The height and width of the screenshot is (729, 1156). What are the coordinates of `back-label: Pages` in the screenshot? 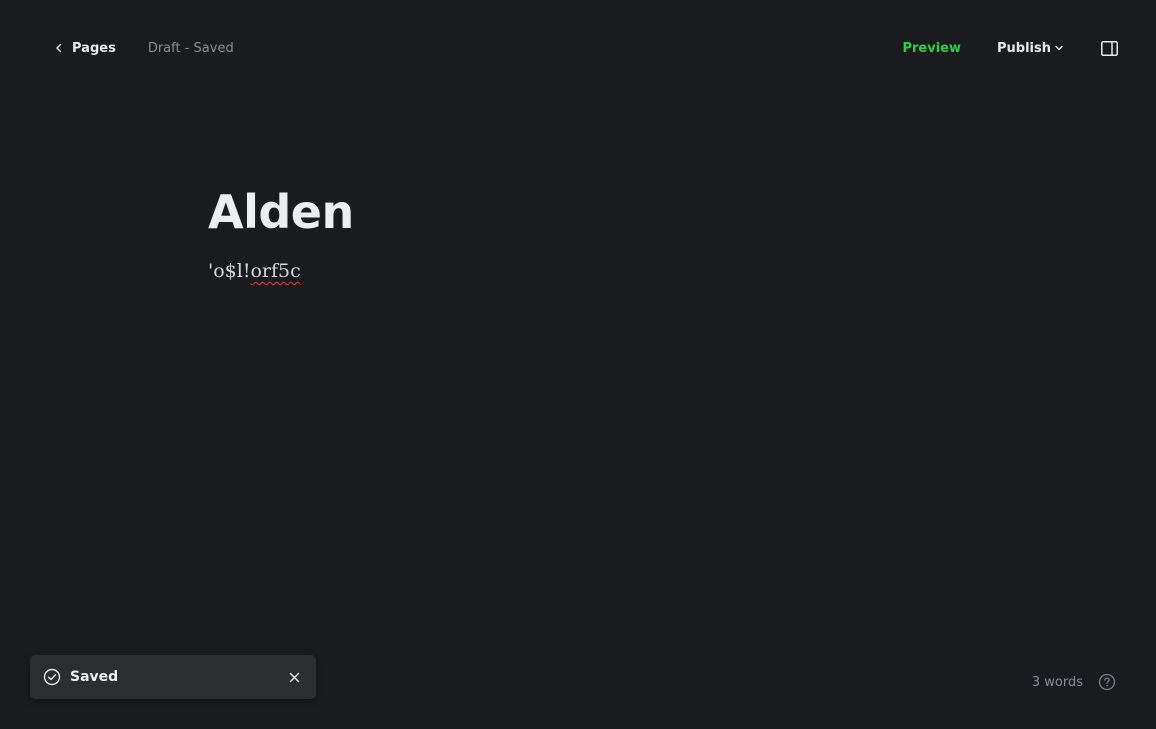 It's located at (94, 48).